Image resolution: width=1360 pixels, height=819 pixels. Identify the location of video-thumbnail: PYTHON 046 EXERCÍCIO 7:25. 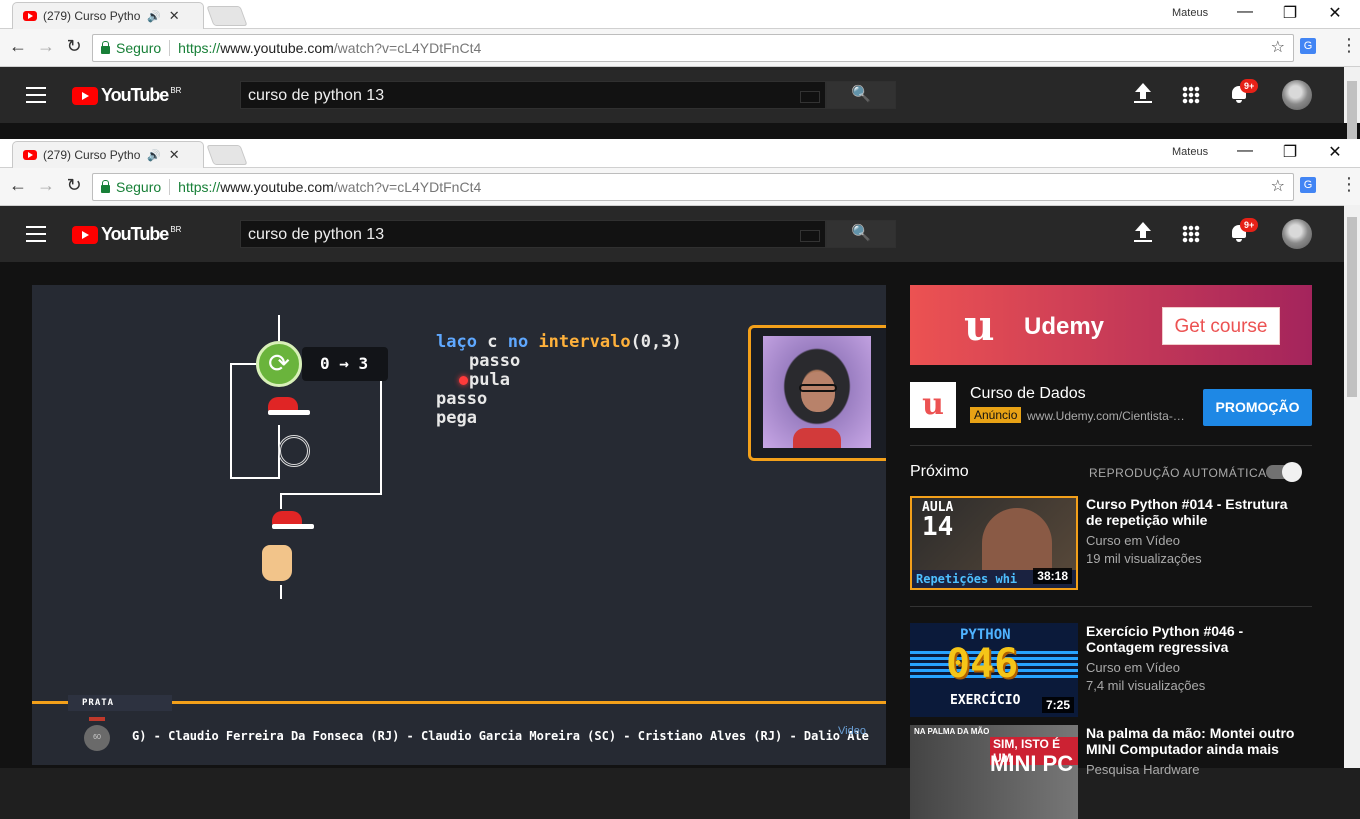
(994, 670).